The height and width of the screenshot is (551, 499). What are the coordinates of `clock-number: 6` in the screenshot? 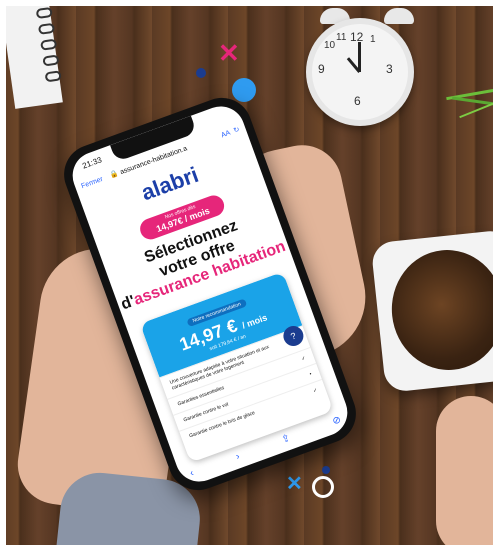 It's located at (357, 101).